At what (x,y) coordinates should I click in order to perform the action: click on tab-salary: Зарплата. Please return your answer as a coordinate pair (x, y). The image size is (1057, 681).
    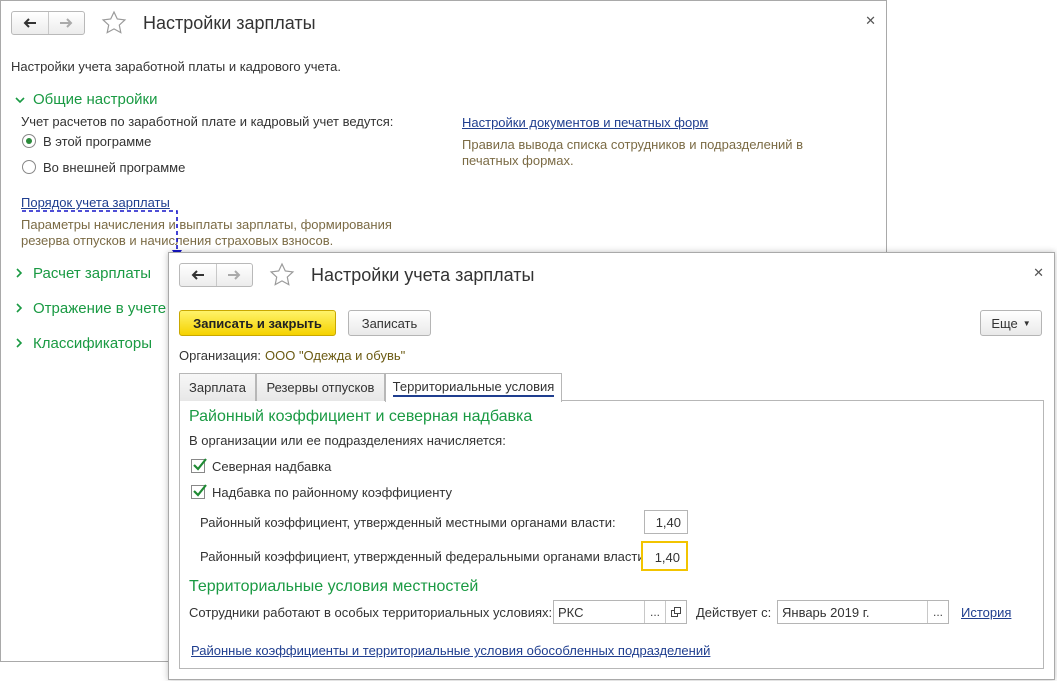
    Looking at the image, I should click on (217, 387).